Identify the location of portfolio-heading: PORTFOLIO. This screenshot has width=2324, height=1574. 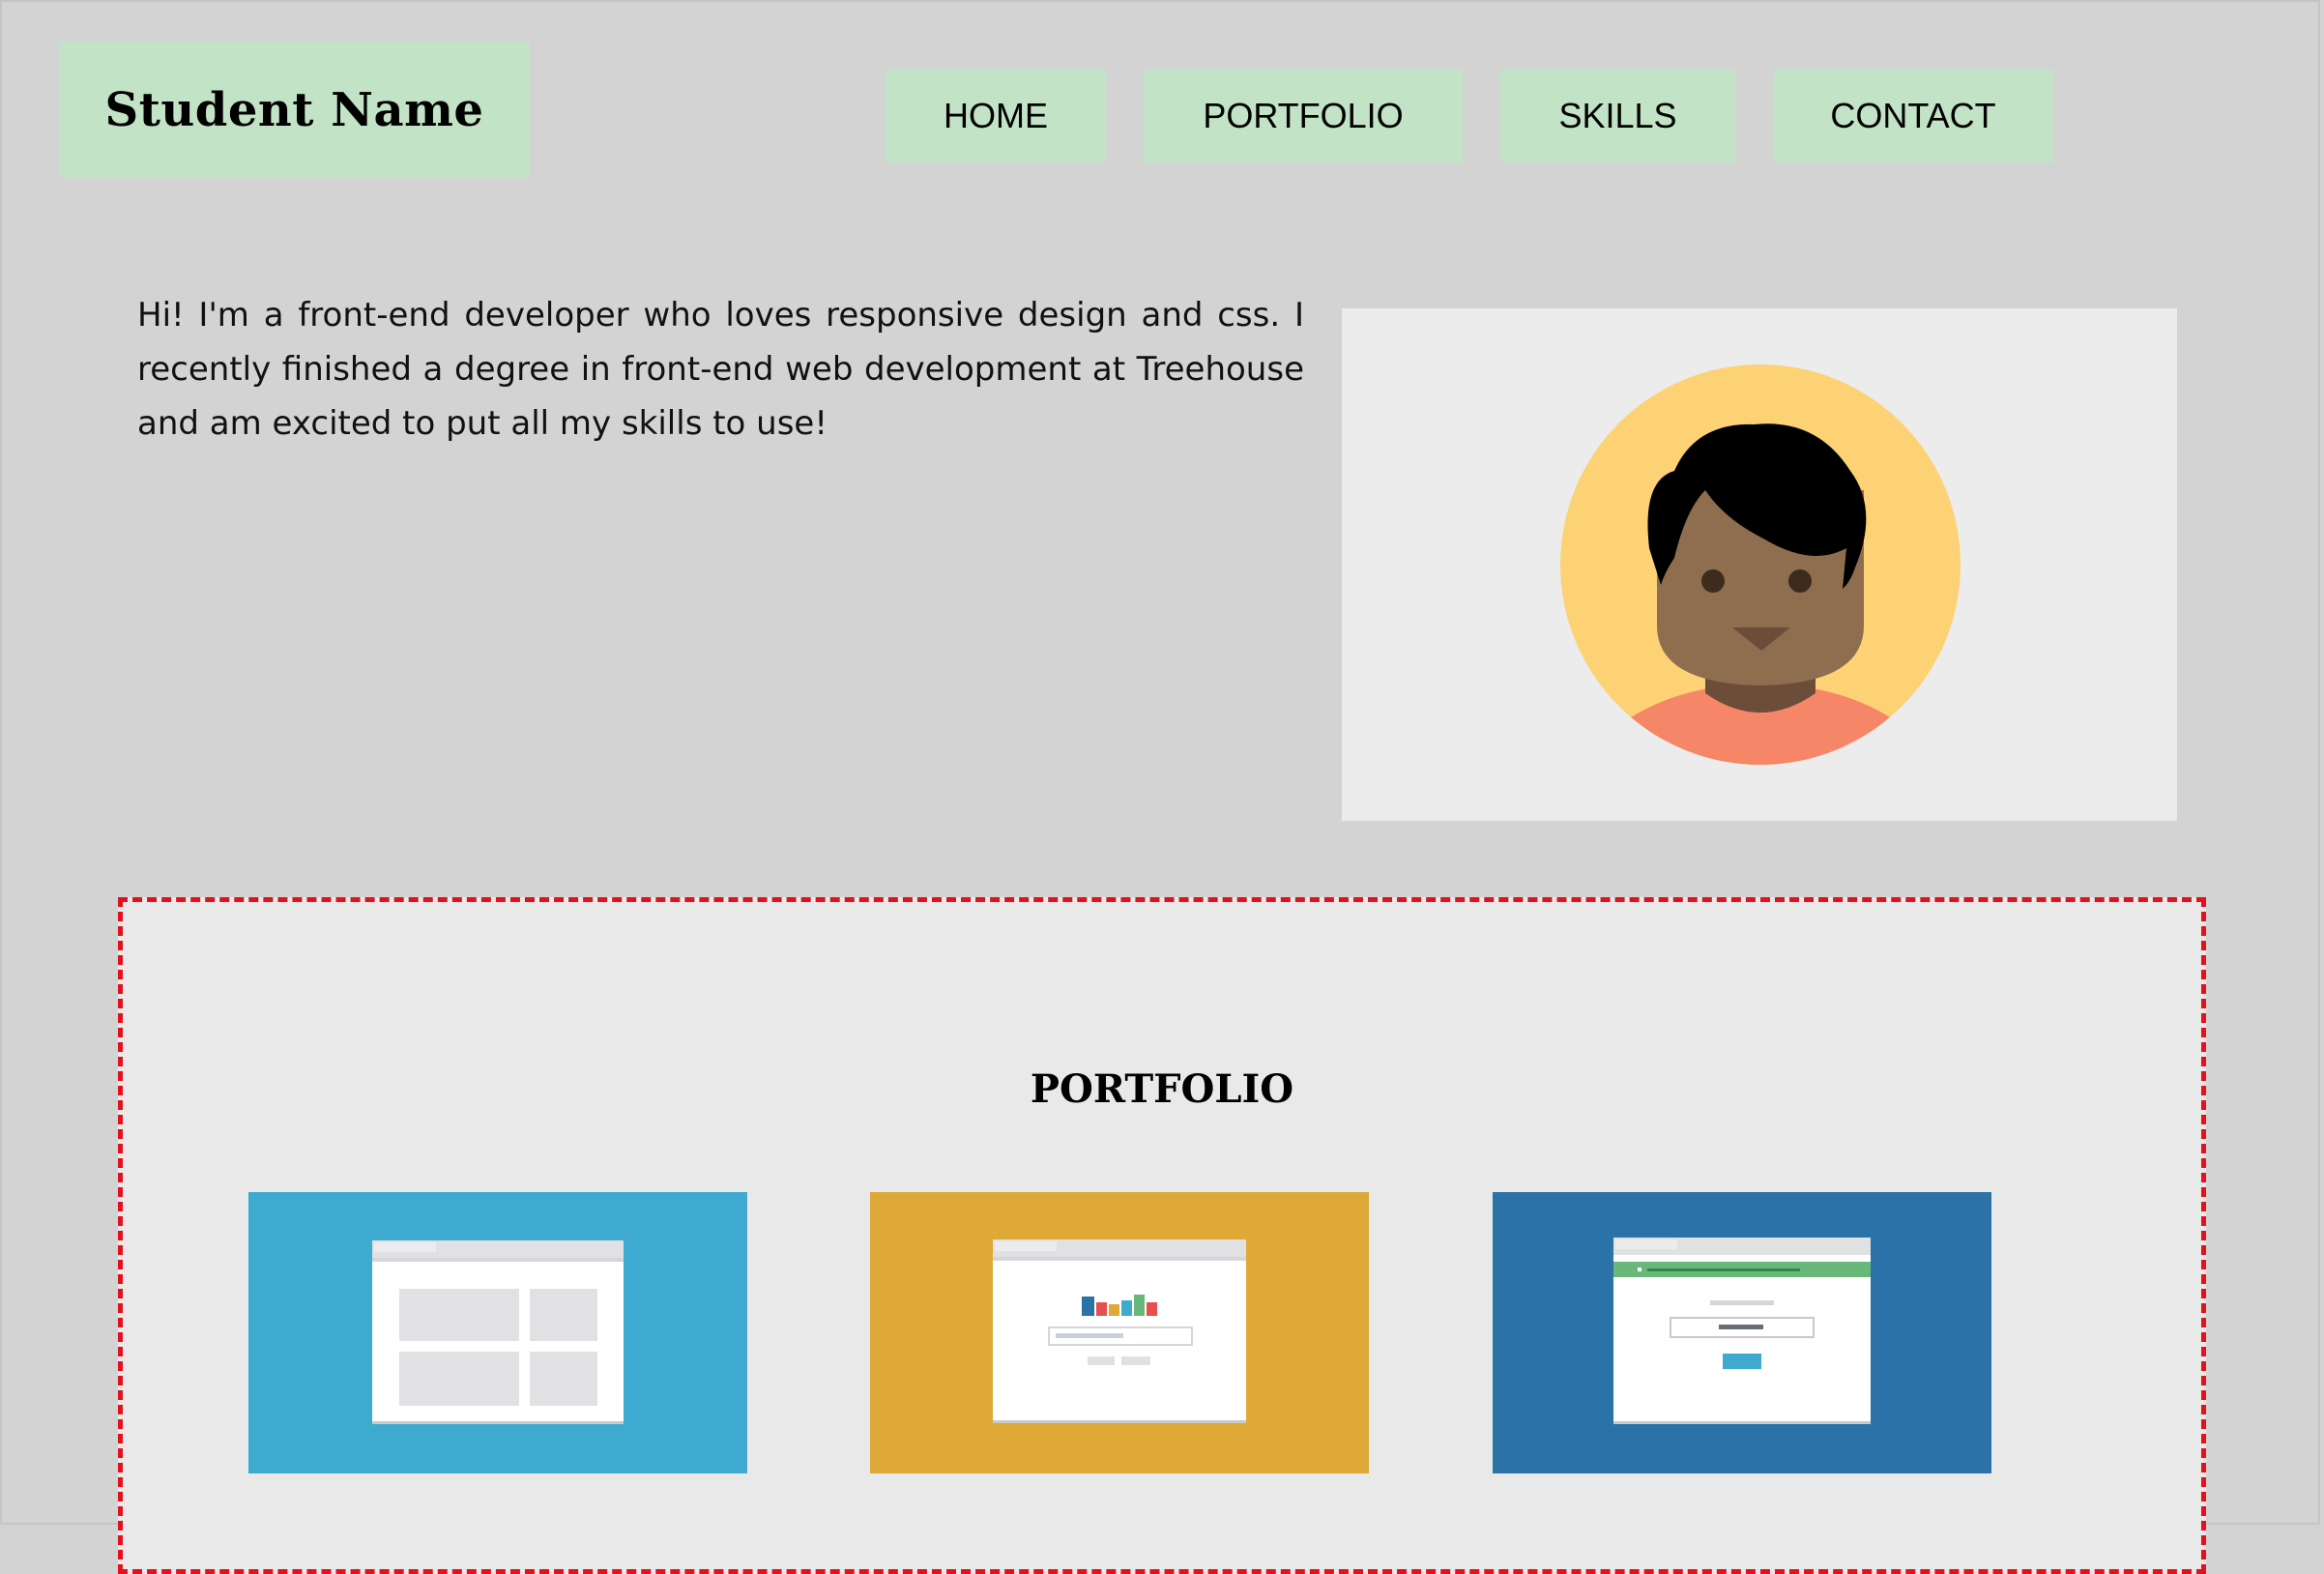
(1162, 1089).